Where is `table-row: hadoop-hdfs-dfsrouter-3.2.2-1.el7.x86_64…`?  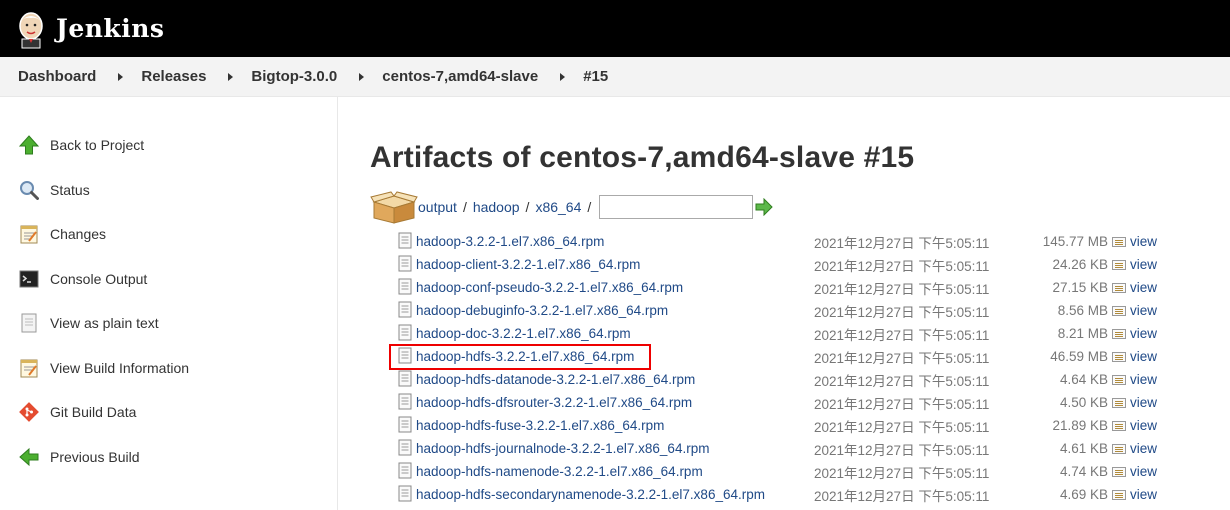 table-row: hadoop-hdfs-dfsrouter-3.2.2-1.el7.x86_64… is located at coordinates (777, 402).